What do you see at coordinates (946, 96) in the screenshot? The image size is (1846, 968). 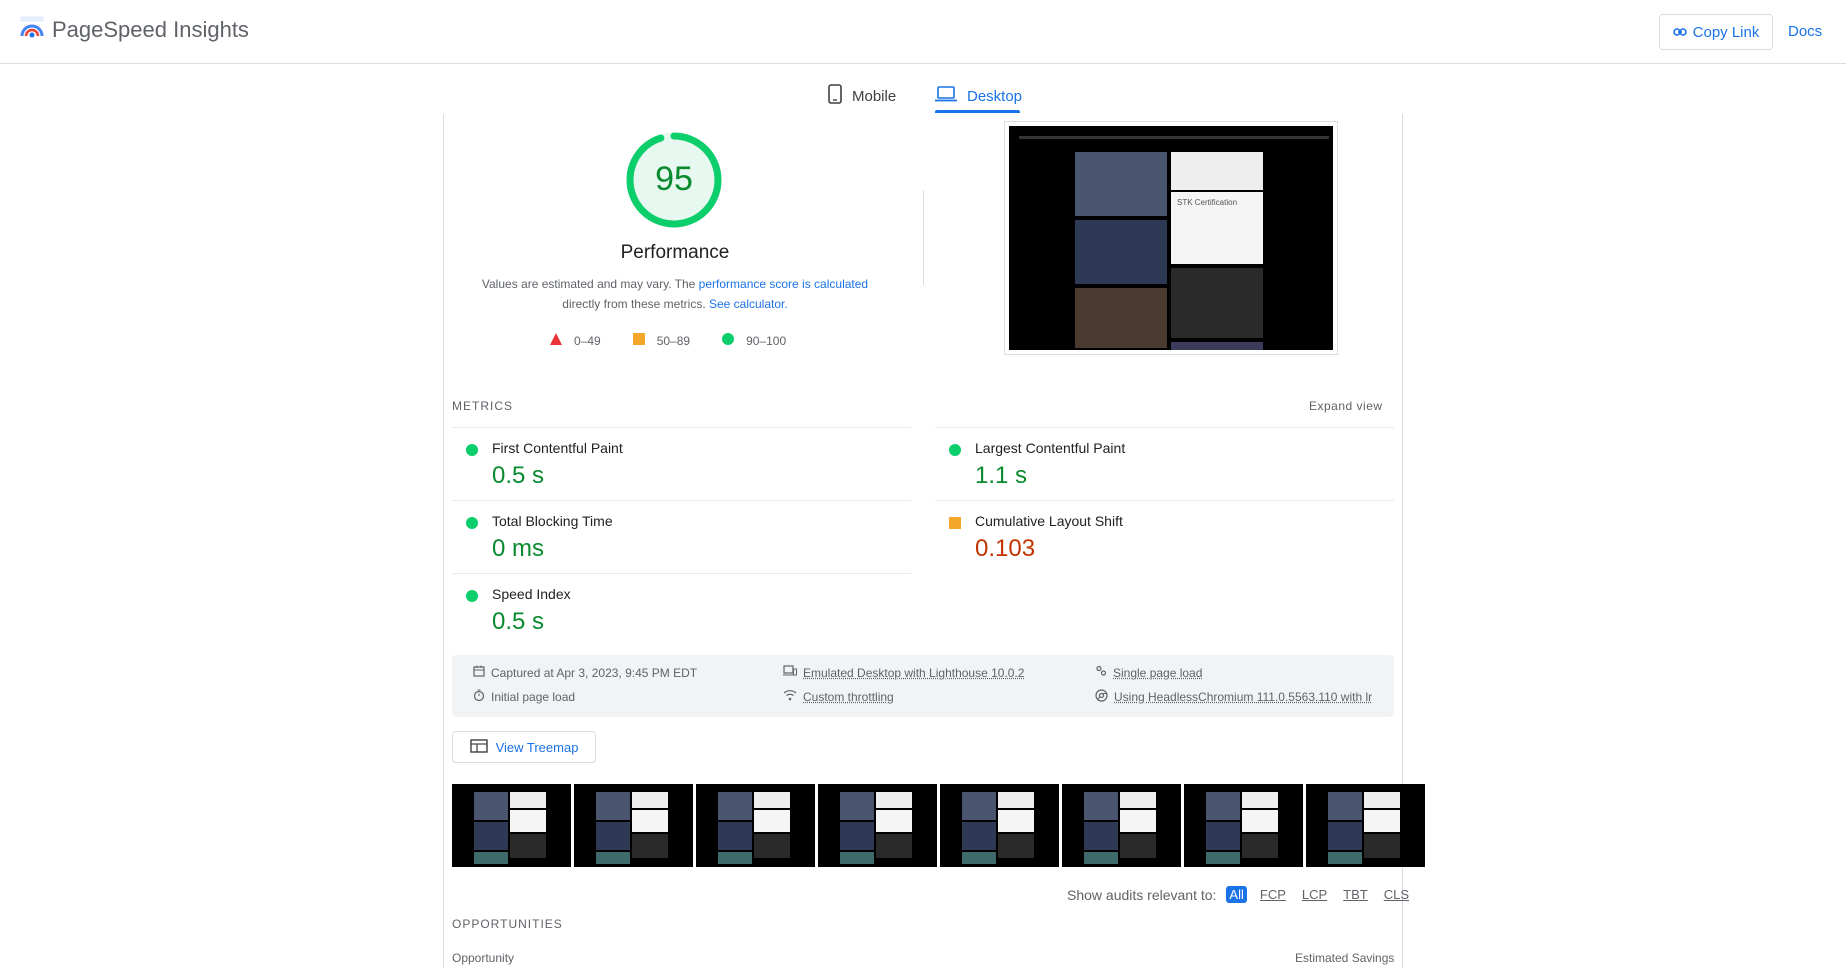 I see `laptop-icon` at bounding box center [946, 96].